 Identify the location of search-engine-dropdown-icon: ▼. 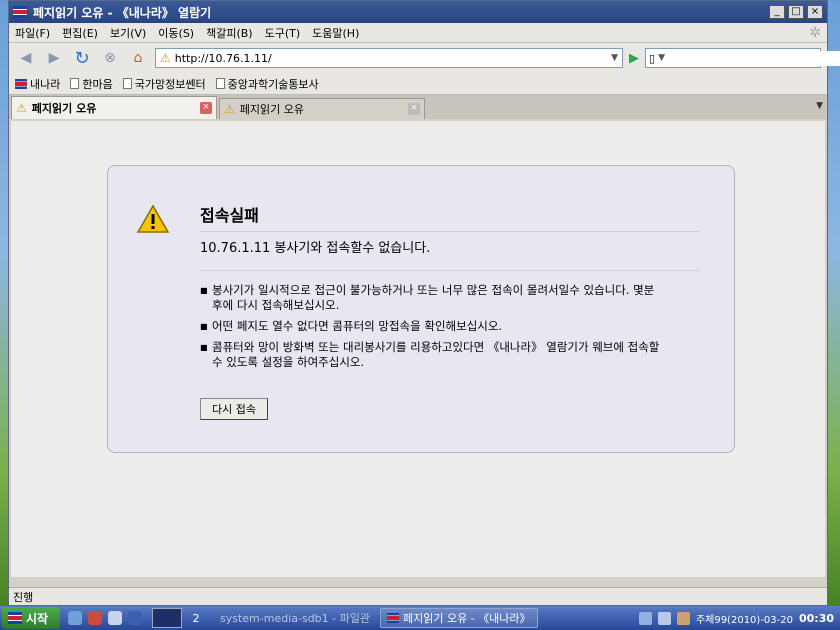
(661, 58).